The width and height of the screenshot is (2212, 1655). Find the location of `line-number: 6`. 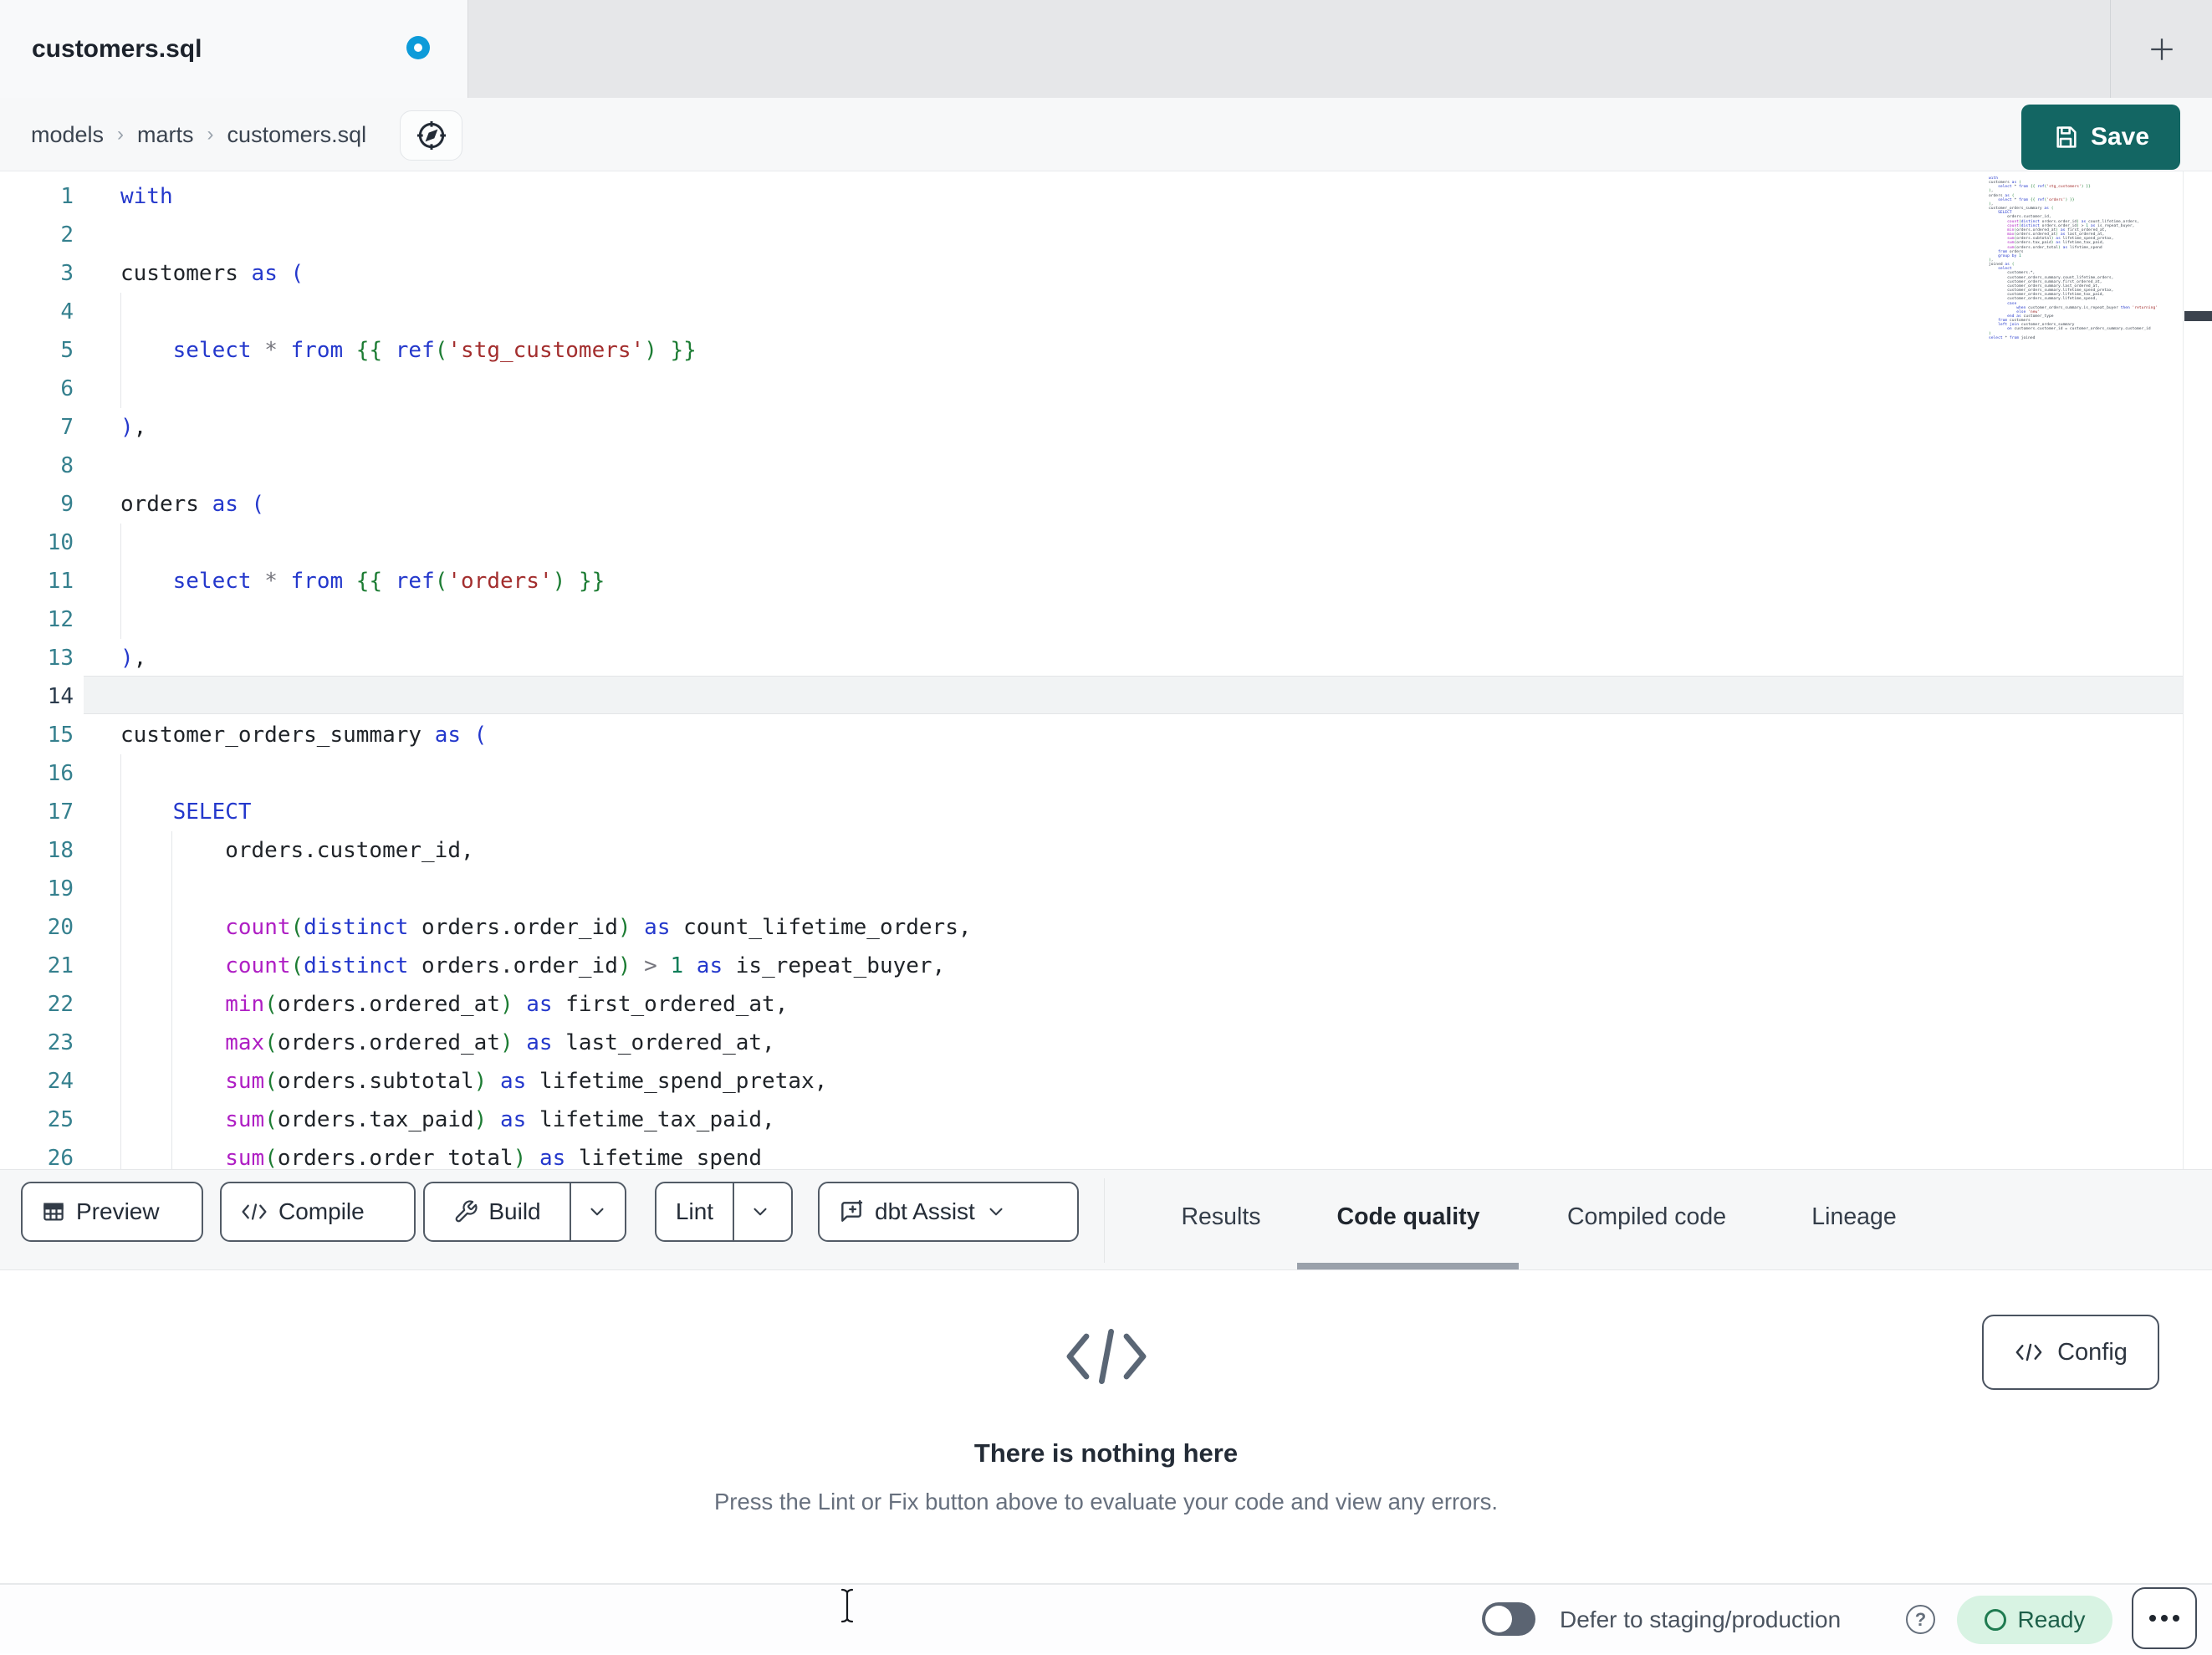

line-number: 6 is located at coordinates (67, 388).